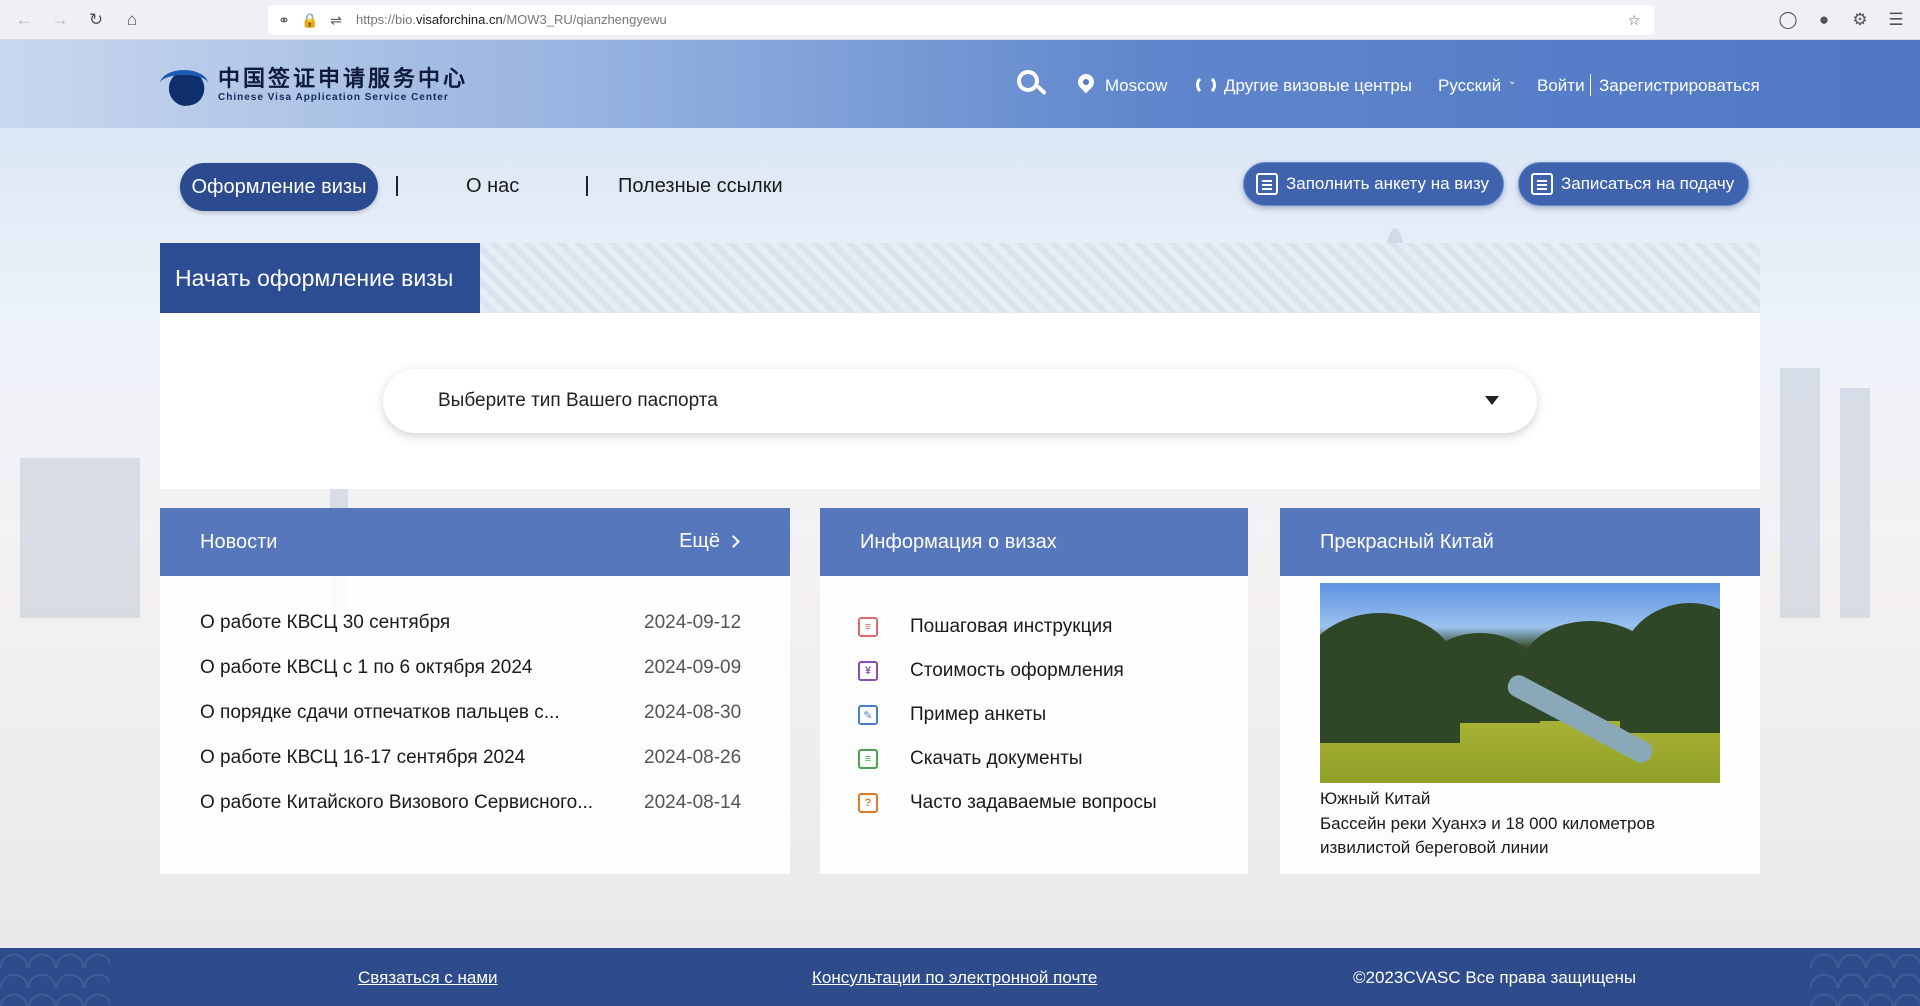 This screenshot has width=1920, height=1006. What do you see at coordinates (24, 20) in the screenshot?
I see `back-arrow-icon: ←` at bounding box center [24, 20].